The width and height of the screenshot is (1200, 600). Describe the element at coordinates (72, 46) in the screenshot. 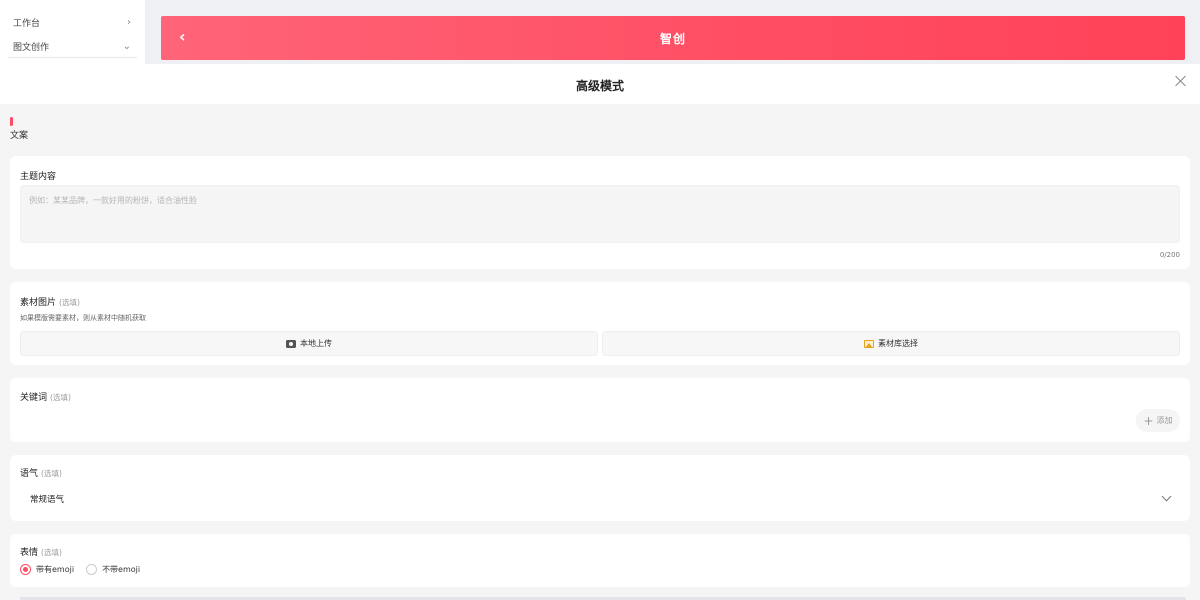

I see `sidebar-item-content-creation: 图文创作 ⌄` at that location.